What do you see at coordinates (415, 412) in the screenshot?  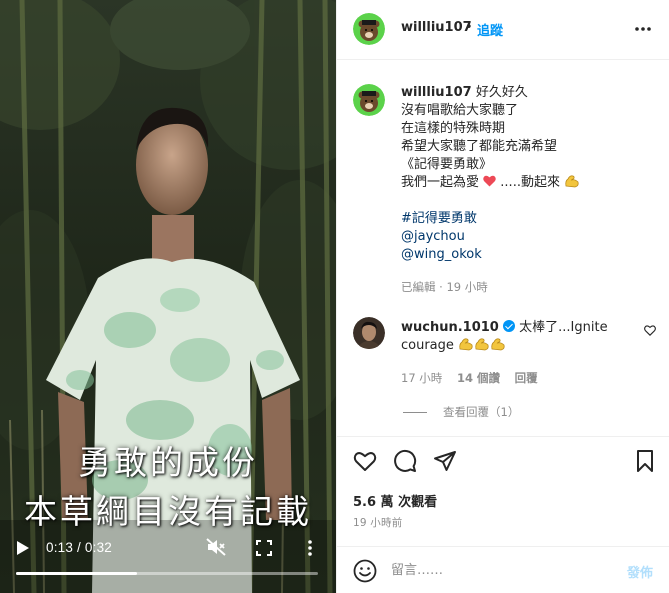 I see `replies-divider` at bounding box center [415, 412].